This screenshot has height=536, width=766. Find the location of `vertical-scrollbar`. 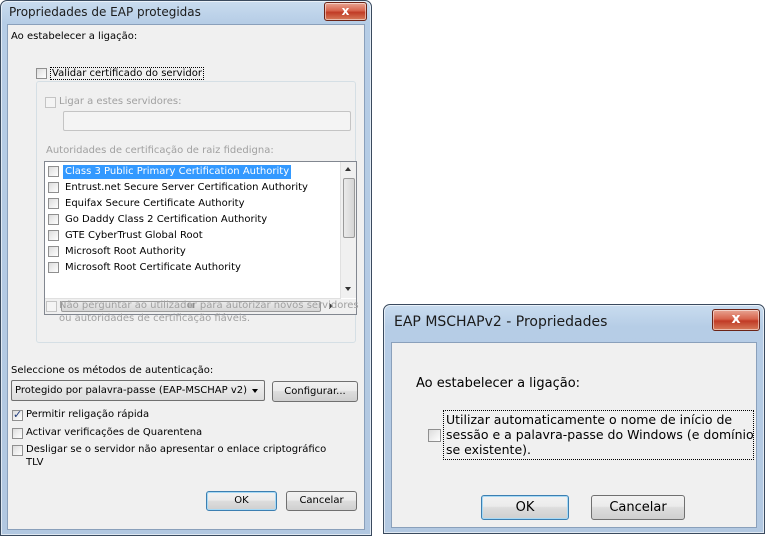

vertical-scrollbar is located at coordinates (348, 230).